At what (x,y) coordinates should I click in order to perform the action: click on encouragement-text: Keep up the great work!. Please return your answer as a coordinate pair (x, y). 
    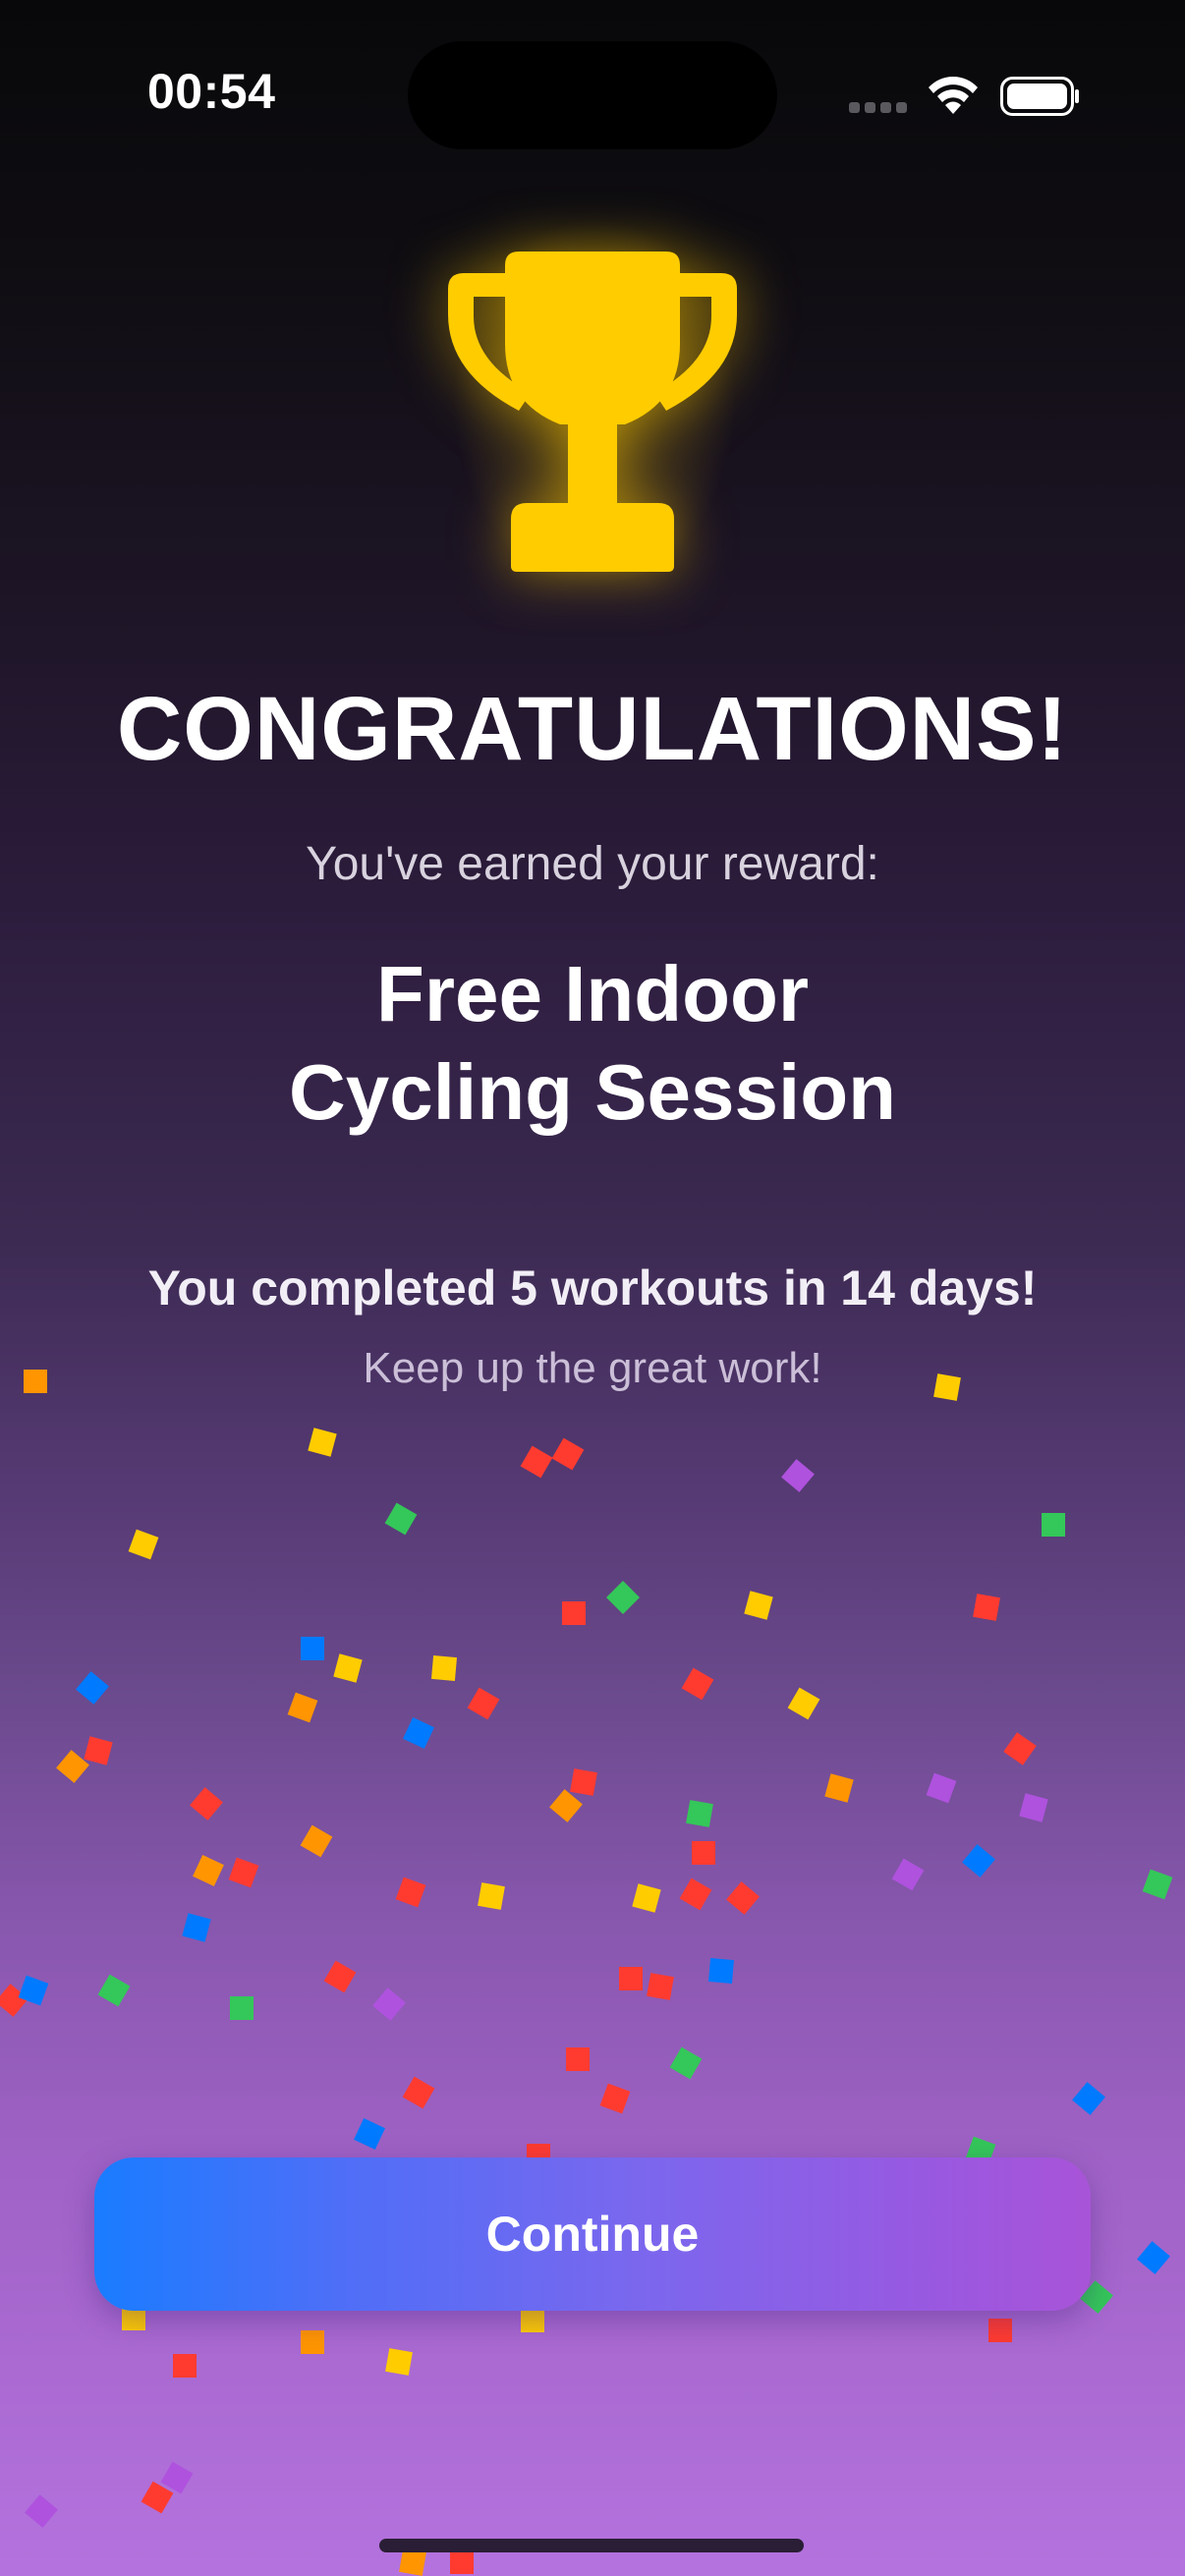
    Looking at the image, I should click on (592, 1368).